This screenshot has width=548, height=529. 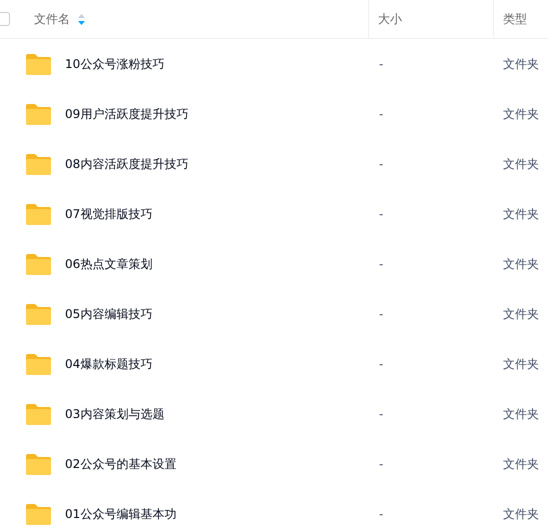 What do you see at coordinates (126, 114) in the screenshot?
I see `folder-name: 09用户活跃度提升技巧` at bounding box center [126, 114].